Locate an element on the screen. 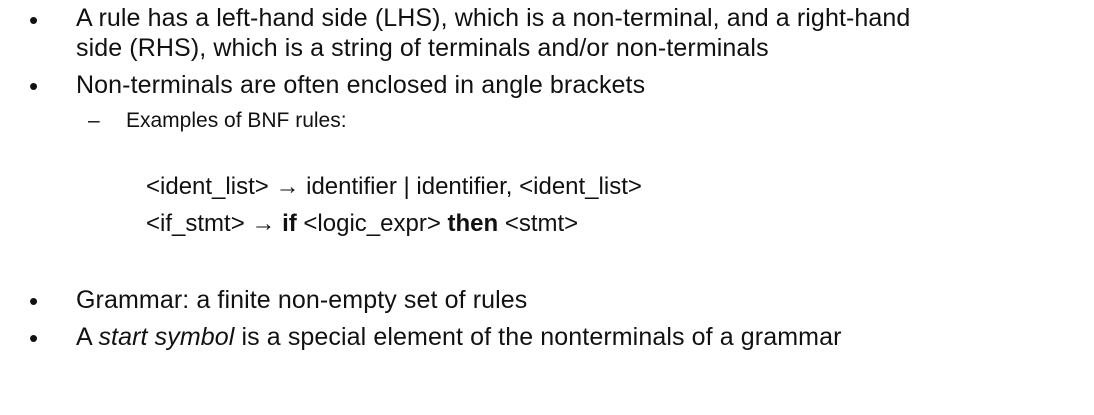 Image resolution: width=1094 pixels, height=415 pixels. sub-bullet-text: Examples of BNF rules: is located at coordinates (236, 120).